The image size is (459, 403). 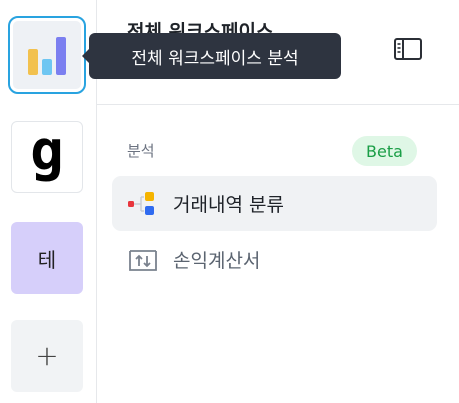 What do you see at coordinates (141, 203) in the screenshot?
I see `flow-category-icon` at bounding box center [141, 203].